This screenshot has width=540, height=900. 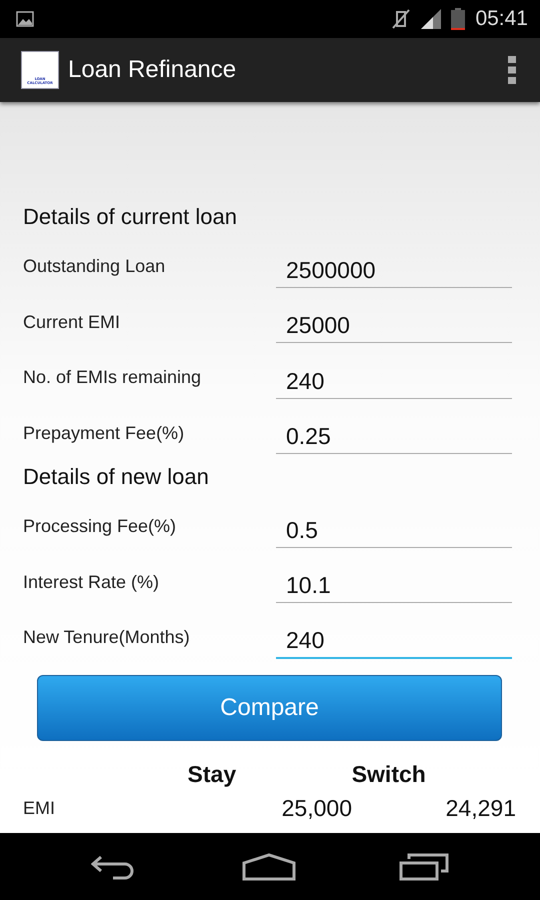 I want to click on input-field: 2500000, so click(x=394, y=271).